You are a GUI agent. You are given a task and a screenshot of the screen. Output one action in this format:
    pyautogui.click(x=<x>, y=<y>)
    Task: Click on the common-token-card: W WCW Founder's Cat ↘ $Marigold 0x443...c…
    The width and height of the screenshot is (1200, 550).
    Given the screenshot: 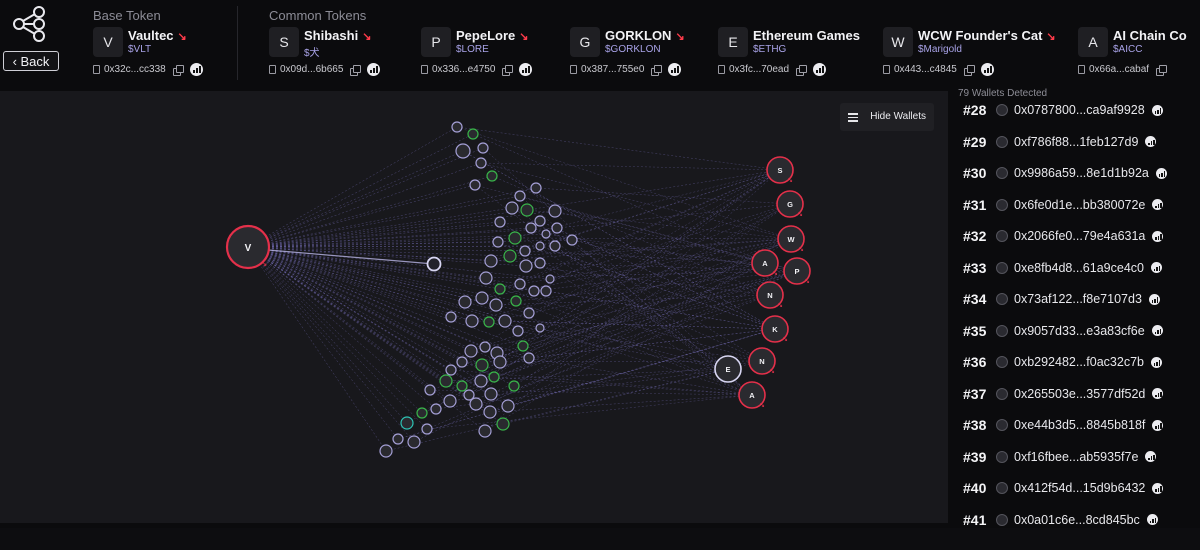 What is the action you would take?
    pyautogui.click(x=973, y=54)
    